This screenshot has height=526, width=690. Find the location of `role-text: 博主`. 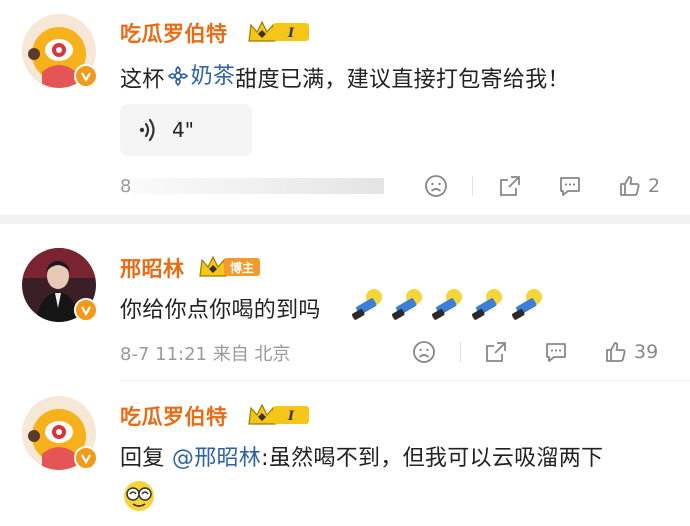

role-text: 博主 is located at coordinates (242, 267).